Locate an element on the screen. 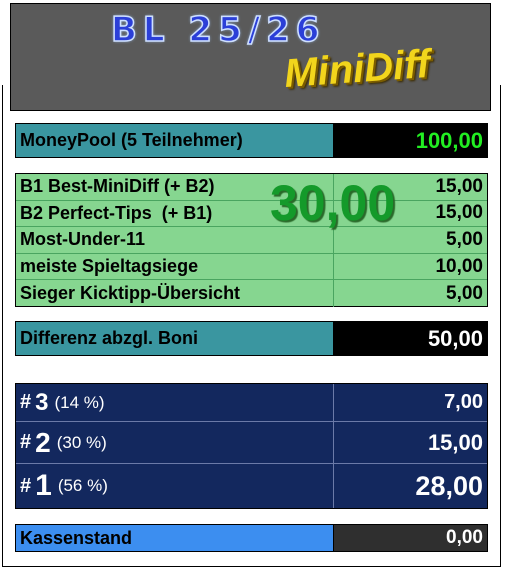  table-row: Most-Under-11 5,00 is located at coordinates (251, 240).